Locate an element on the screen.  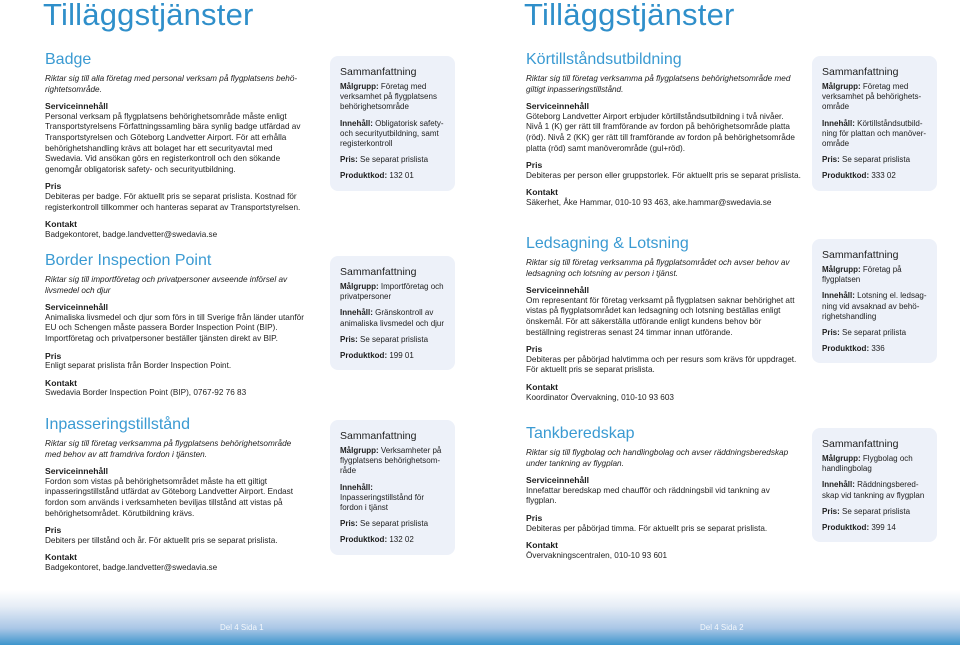
page-number-1: Del 4 Sida 1 is located at coordinates (242, 627).